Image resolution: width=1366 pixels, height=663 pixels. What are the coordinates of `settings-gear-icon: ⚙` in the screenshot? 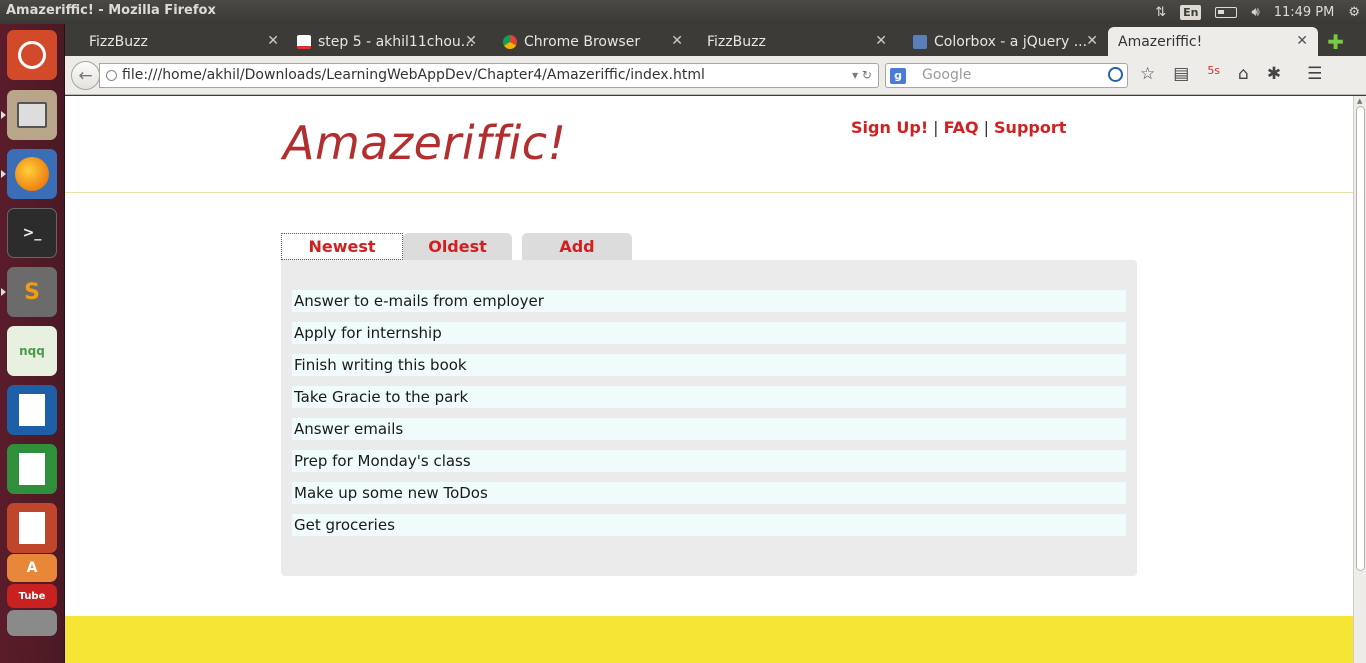 It's located at (1354, 12).